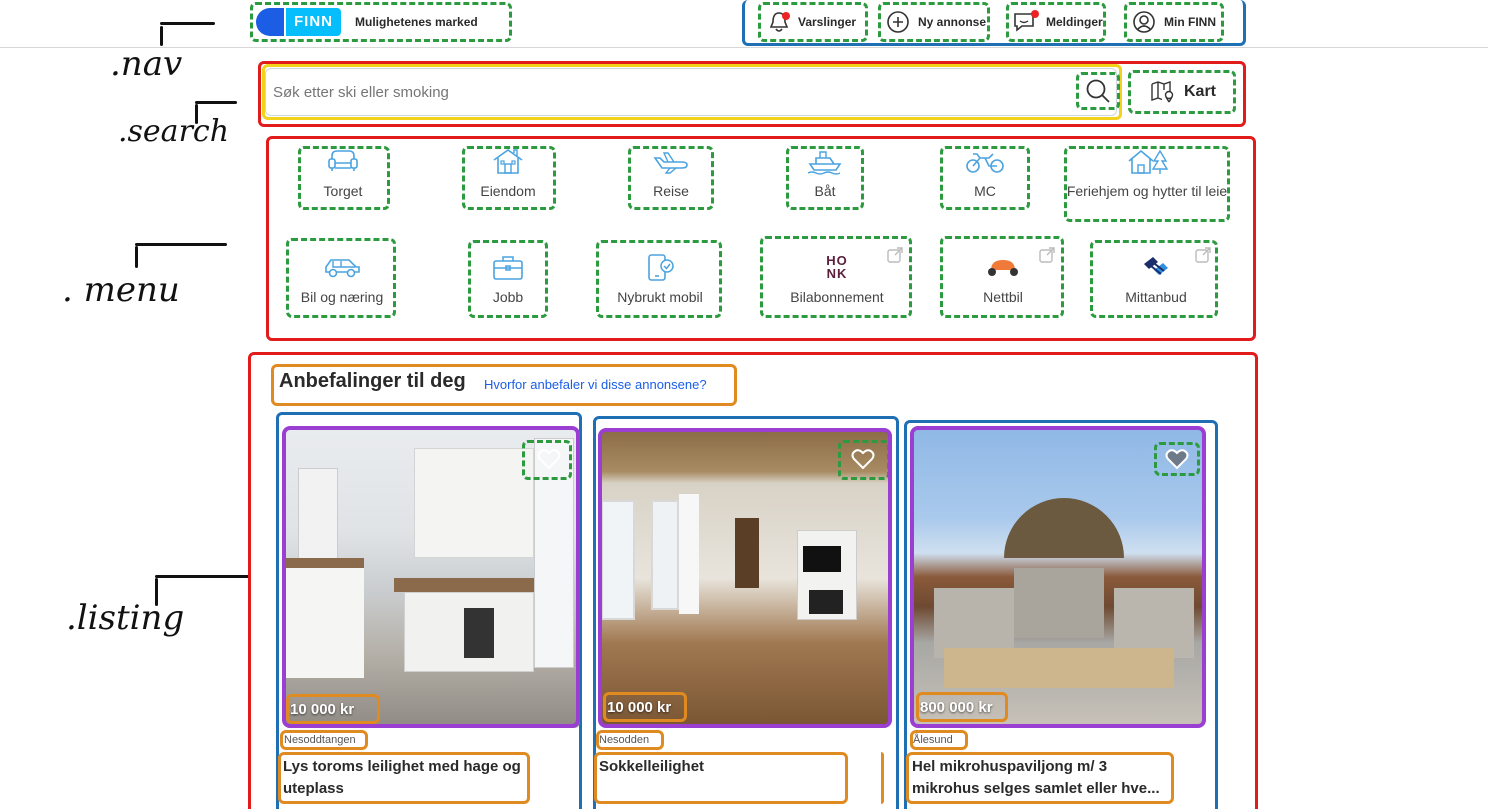  I want to click on menu-item-bil: Bil og næring, so click(341, 278).